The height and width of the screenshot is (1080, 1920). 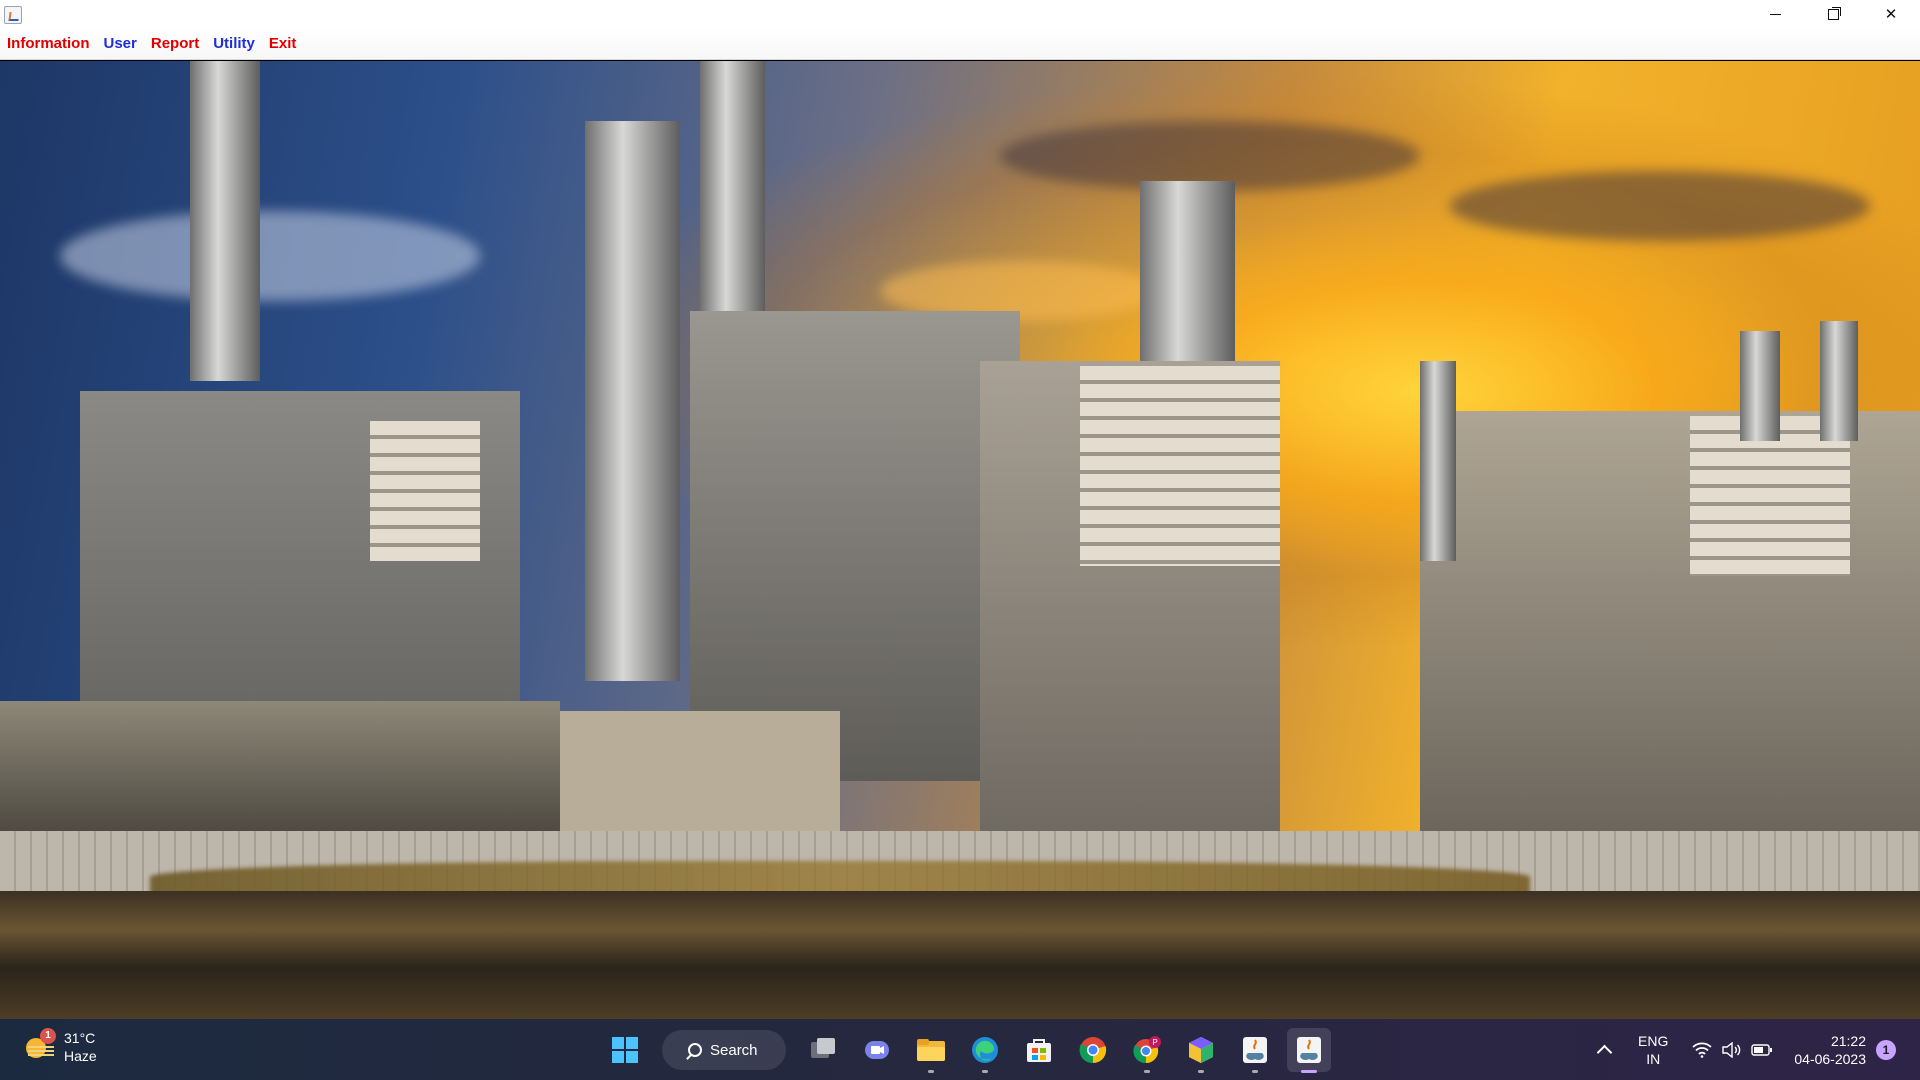 What do you see at coordinates (1848, 1040) in the screenshot?
I see `clock-time: 21:22` at bounding box center [1848, 1040].